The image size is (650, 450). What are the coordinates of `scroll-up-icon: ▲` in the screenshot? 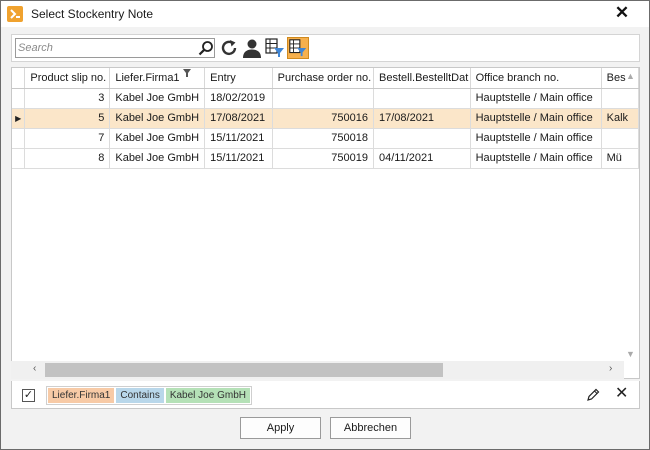 It's located at (630, 76).